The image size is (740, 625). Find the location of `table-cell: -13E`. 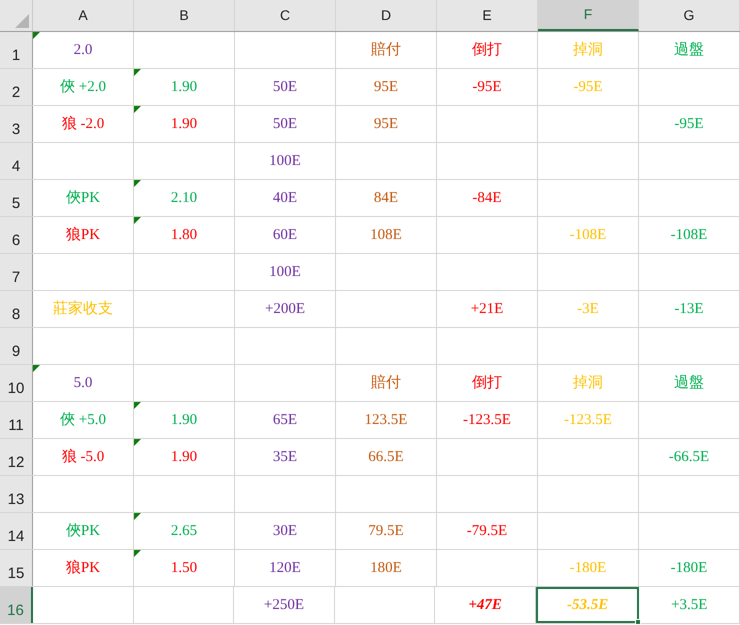

table-cell: -13E is located at coordinates (689, 309).